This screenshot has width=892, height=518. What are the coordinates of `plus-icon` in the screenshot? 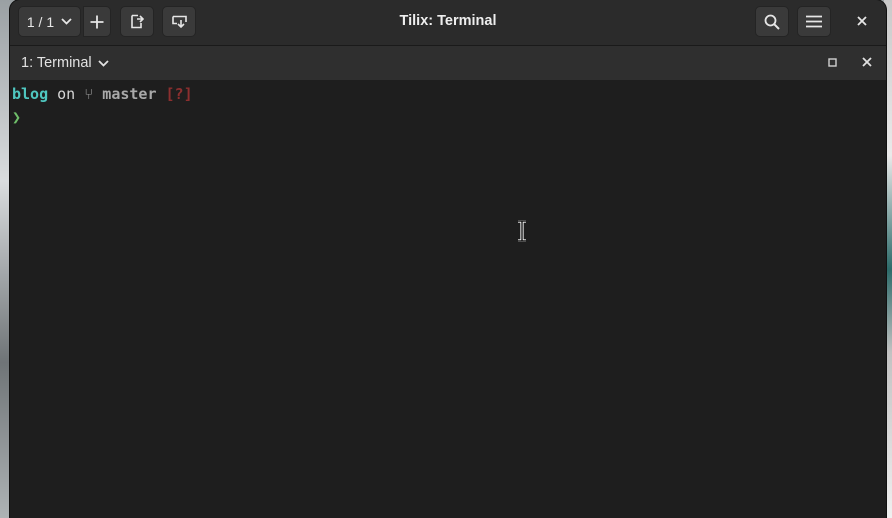 It's located at (97, 22).